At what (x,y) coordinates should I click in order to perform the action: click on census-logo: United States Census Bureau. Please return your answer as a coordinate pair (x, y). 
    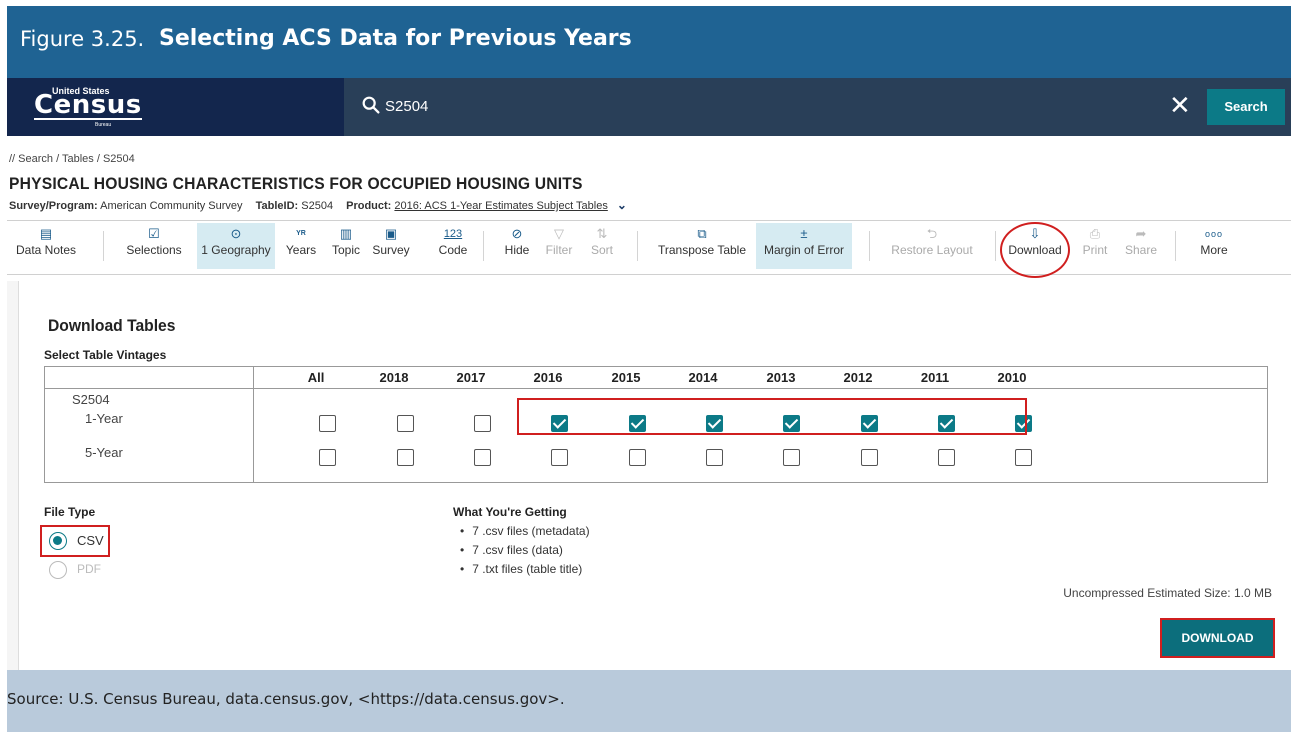
    Looking at the image, I should click on (175, 107).